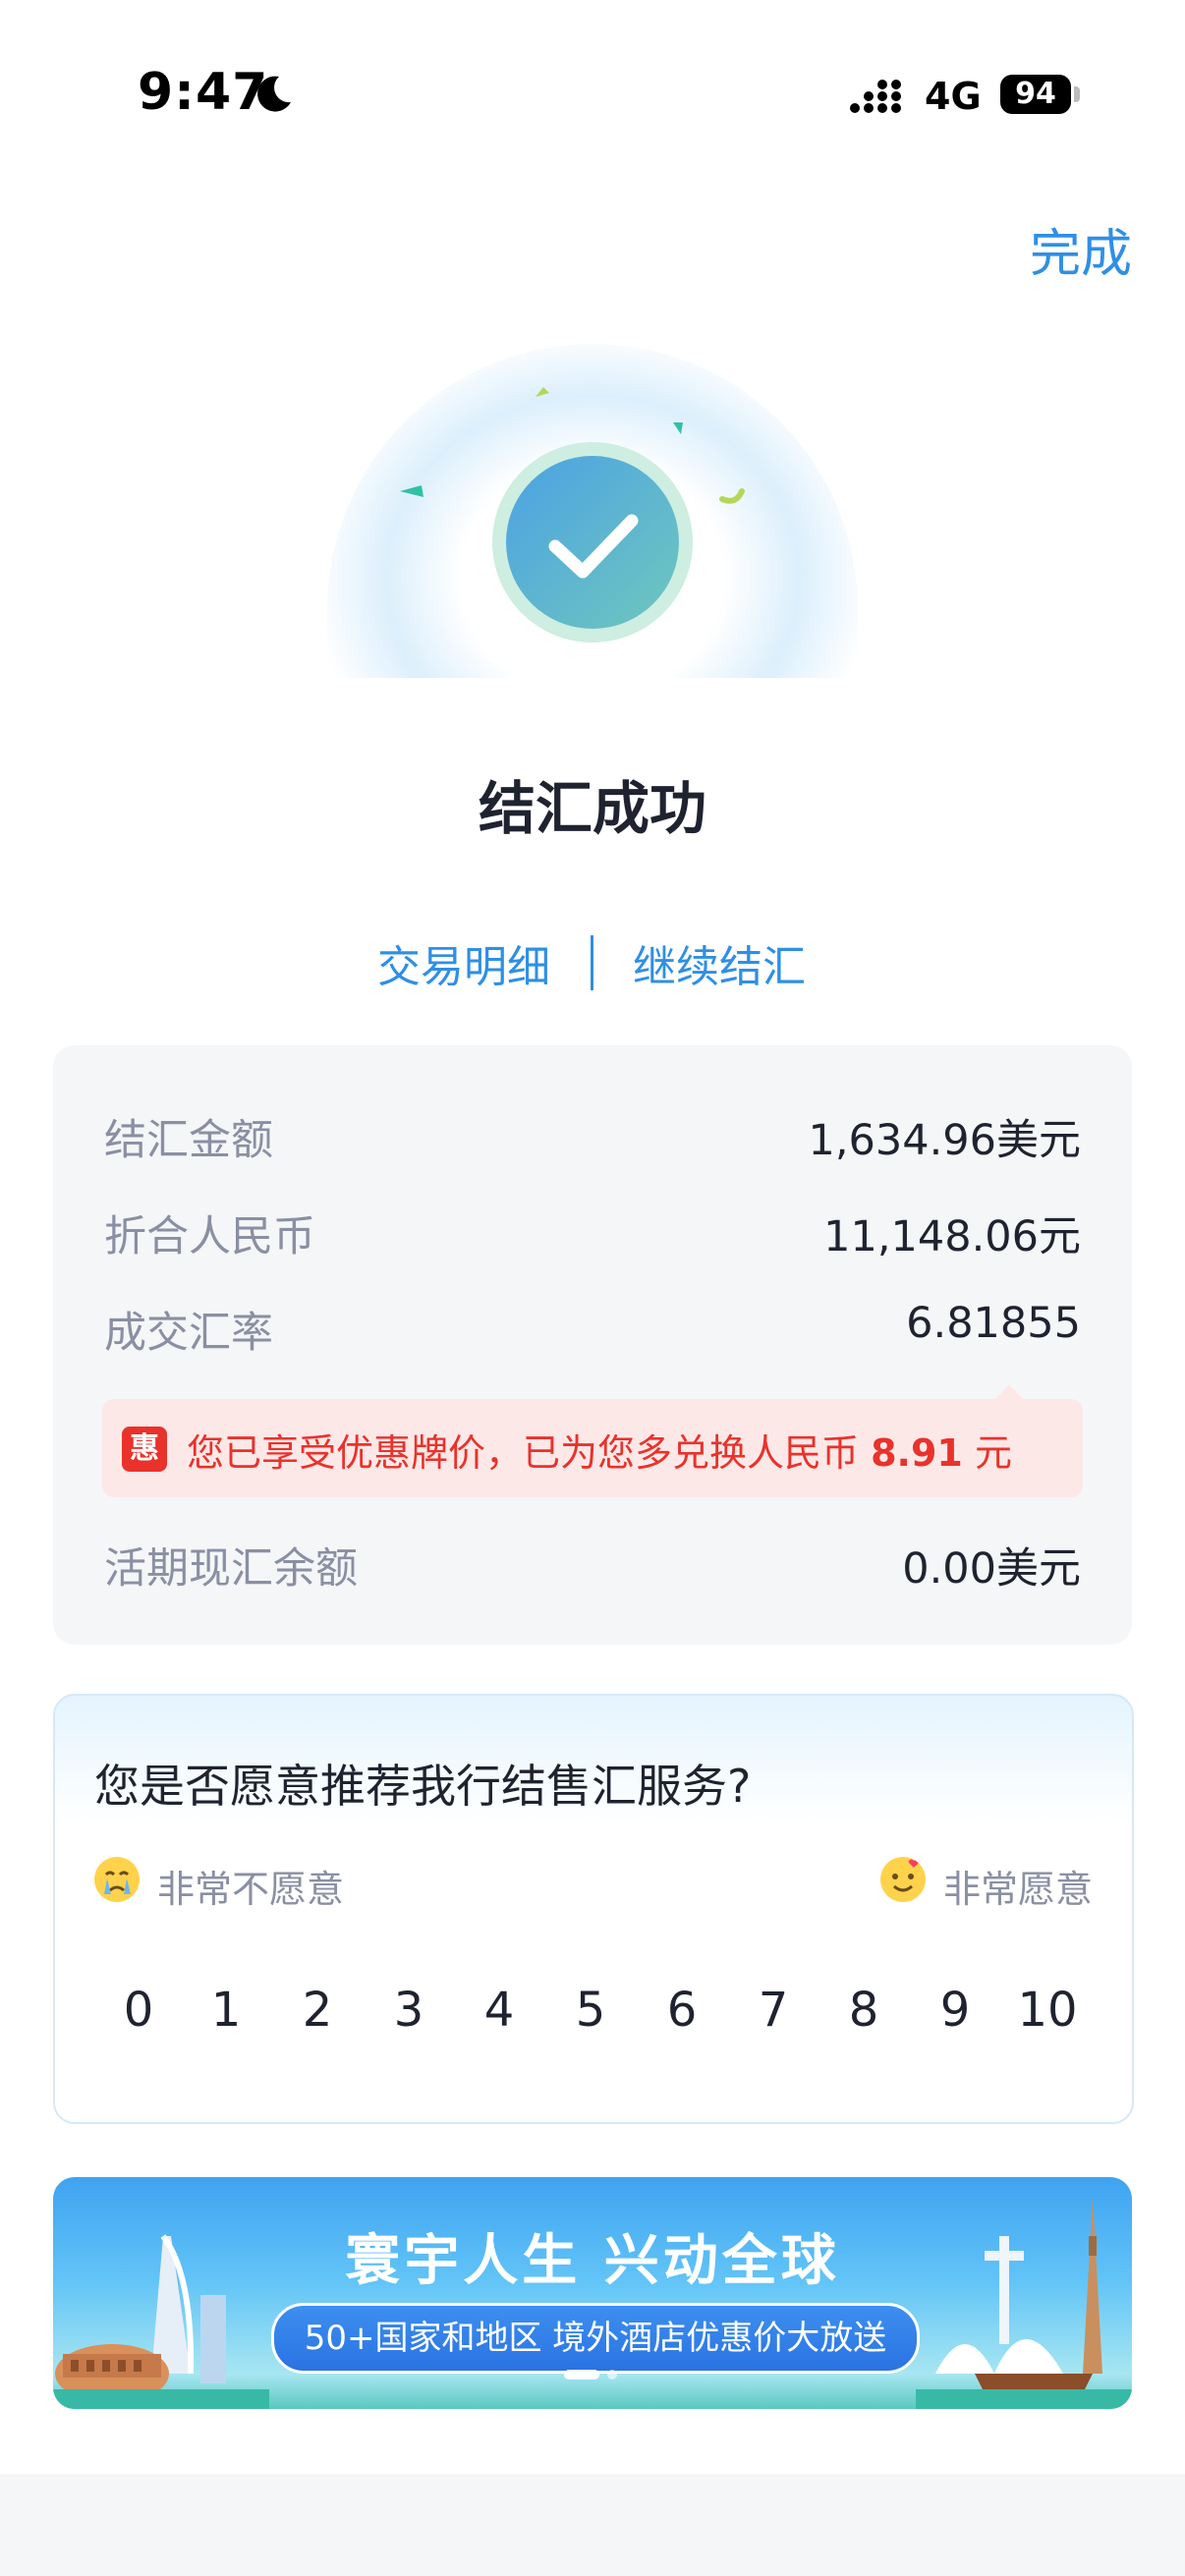  What do you see at coordinates (464, 962) in the screenshot?
I see `transaction-detail-link: 交易明细` at bounding box center [464, 962].